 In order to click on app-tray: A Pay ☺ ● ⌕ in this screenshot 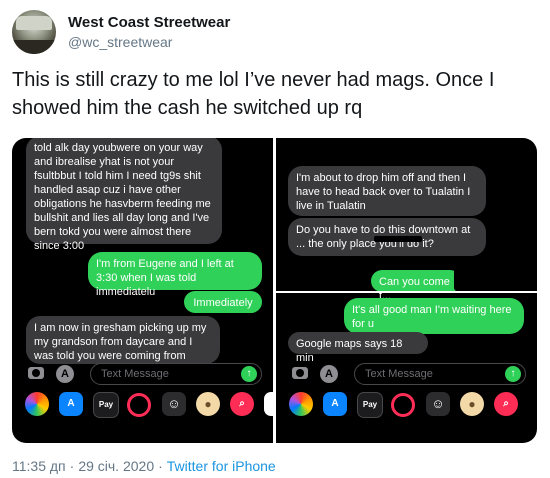, I will do `click(406, 403)`.